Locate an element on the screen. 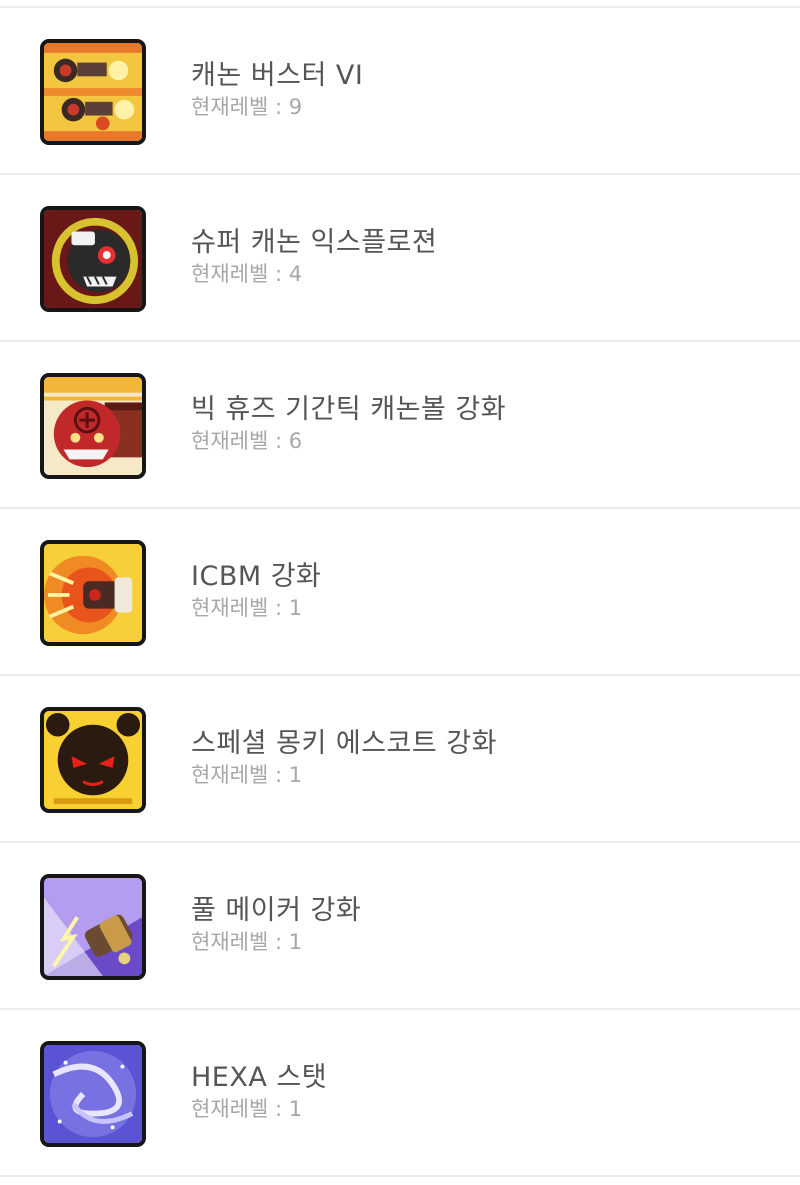  skill-text-group: 슈퍼 캐논 익스플로젼 현재레벨 : 4 is located at coordinates (314, 257).